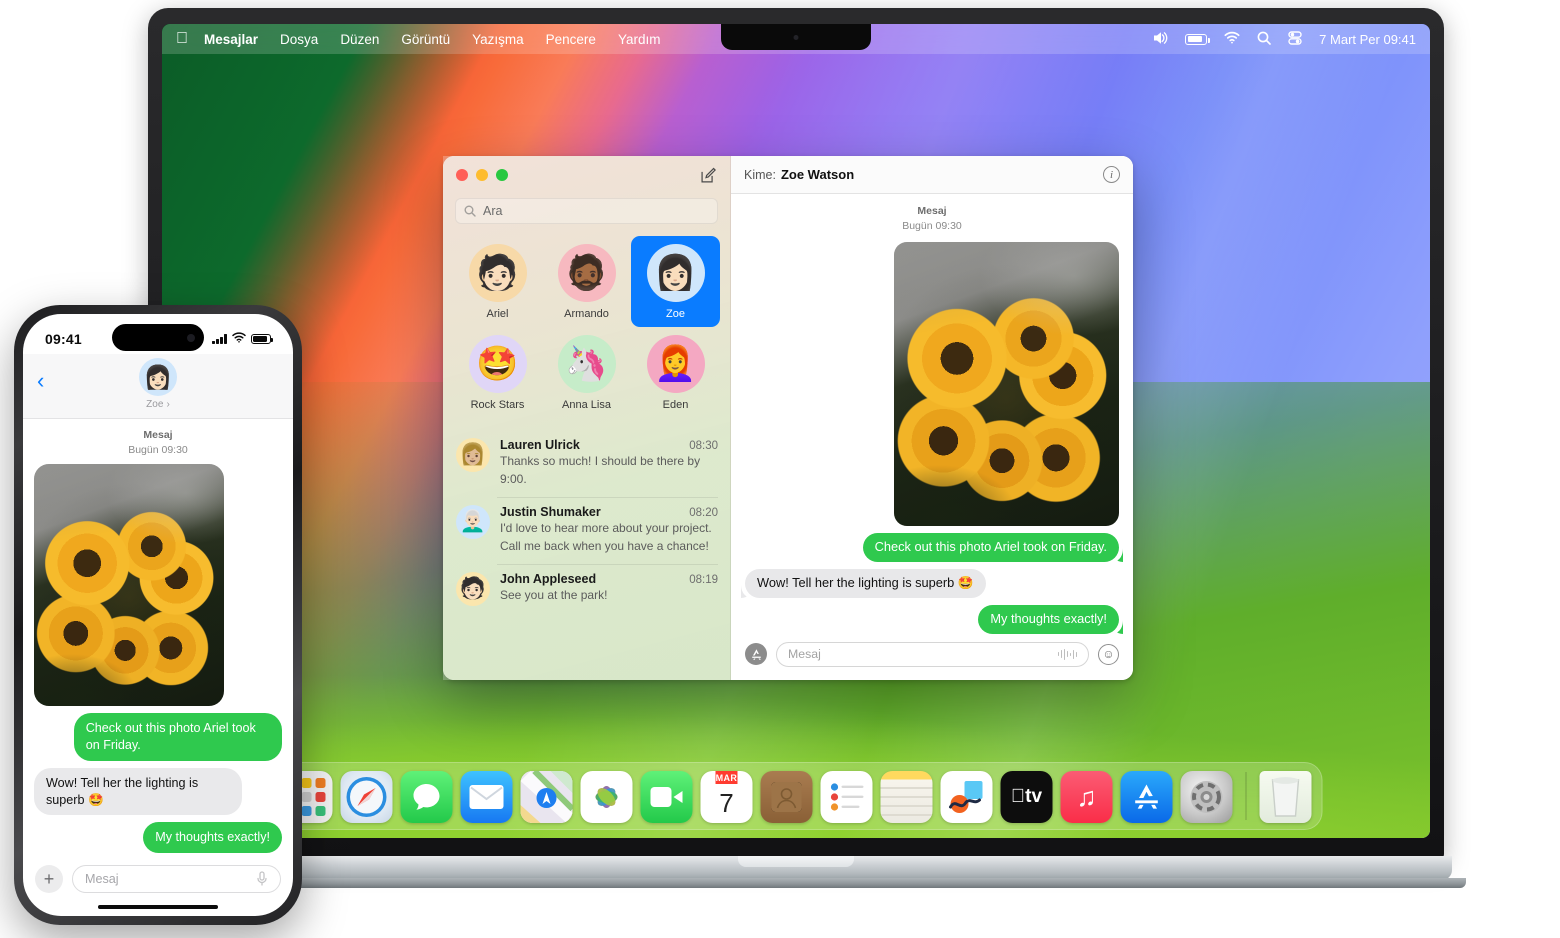 The image size is (1560, 938). Describe the element at coordinates (708, 175) in the screenshot. I see `compose-icon` at that location.